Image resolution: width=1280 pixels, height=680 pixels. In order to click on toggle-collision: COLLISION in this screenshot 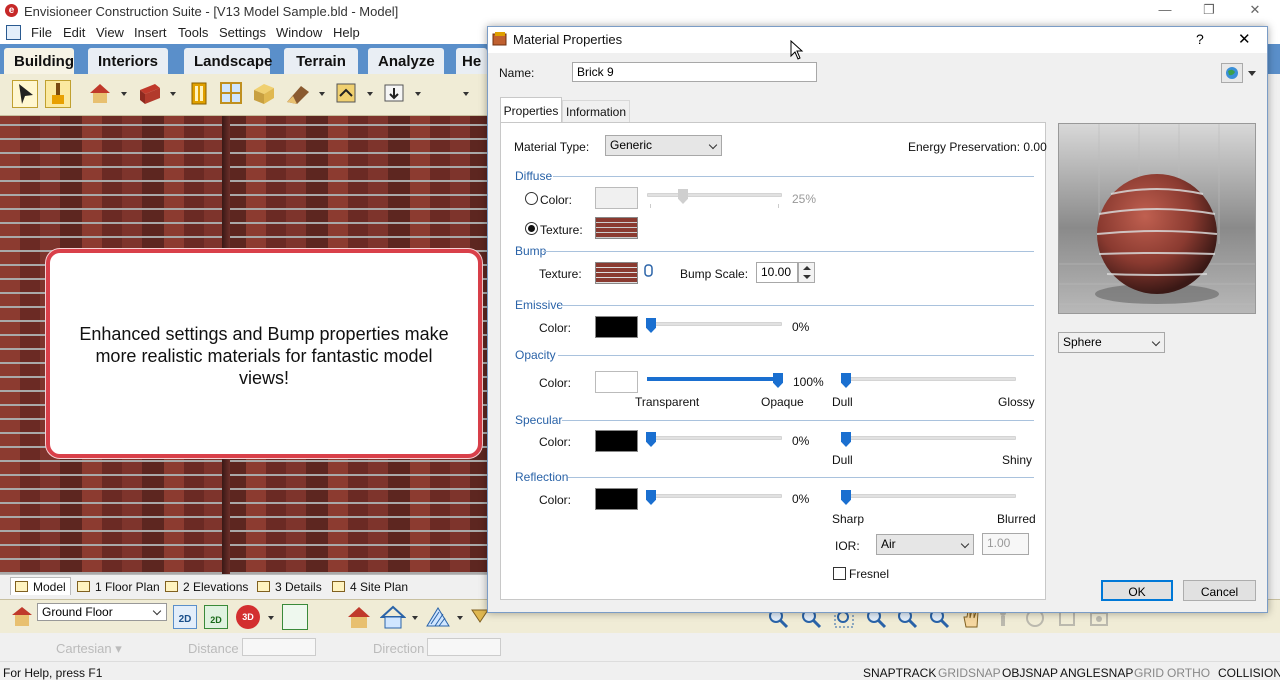, I will do `click(1249, 673)`.